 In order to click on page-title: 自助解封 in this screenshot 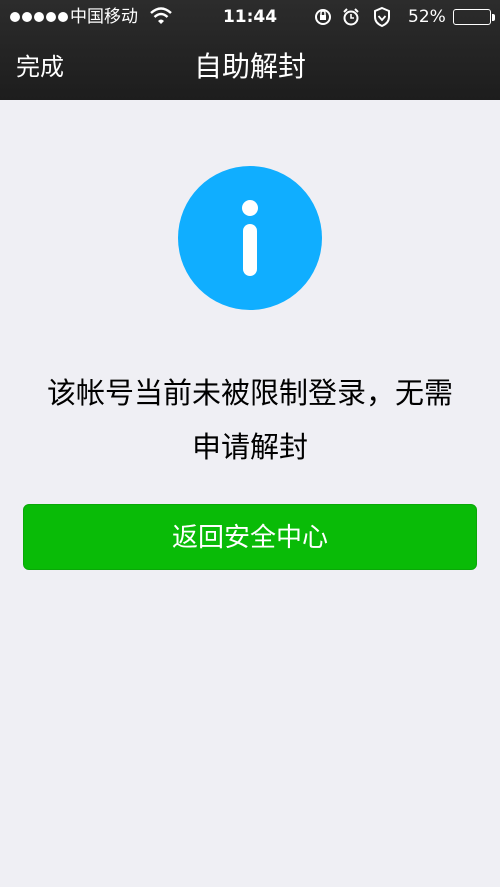, I will do `click(249, 66)`.